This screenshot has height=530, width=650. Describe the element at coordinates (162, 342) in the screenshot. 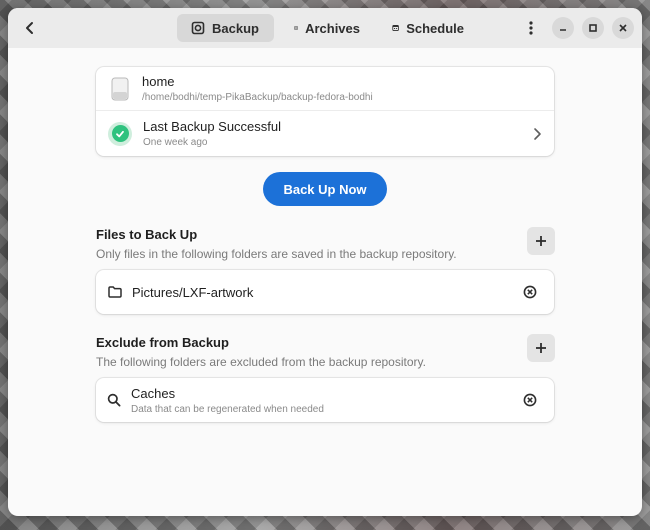

I see `exclude-section-title: Exclude from Backup` at that location.